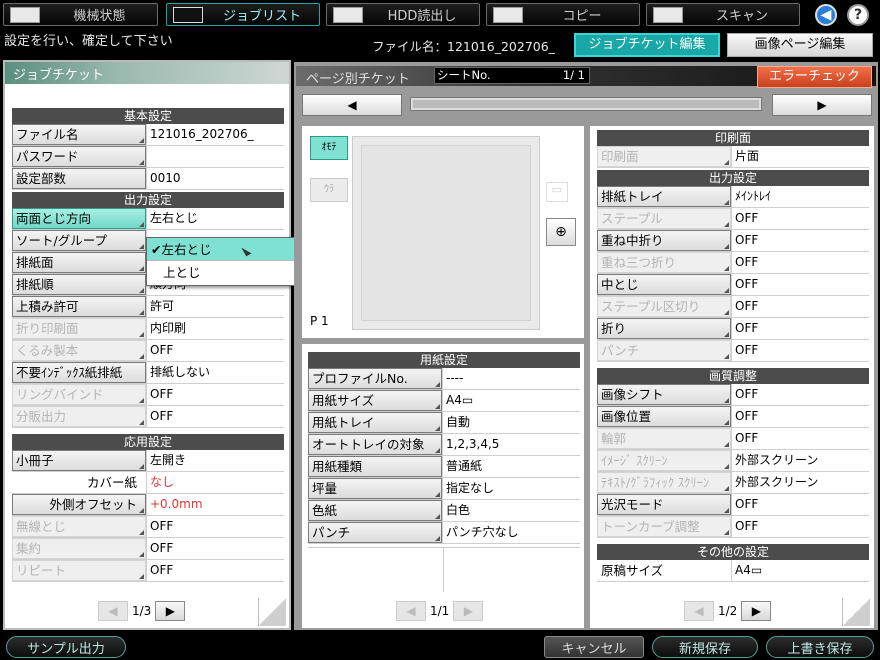 This screenshot has height=660, width=880. What do you see at coordinates (79, 134) in the screenshot?
I see `setting-key-button: ファイル名` at bounding box center [79, 134].